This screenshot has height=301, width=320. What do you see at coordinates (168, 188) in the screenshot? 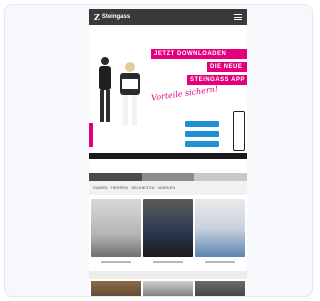
I see `category-breadcrumb: DAMEN · HERREN · NEUHEITEN · MARKEN` at bounding box center [168, 188].